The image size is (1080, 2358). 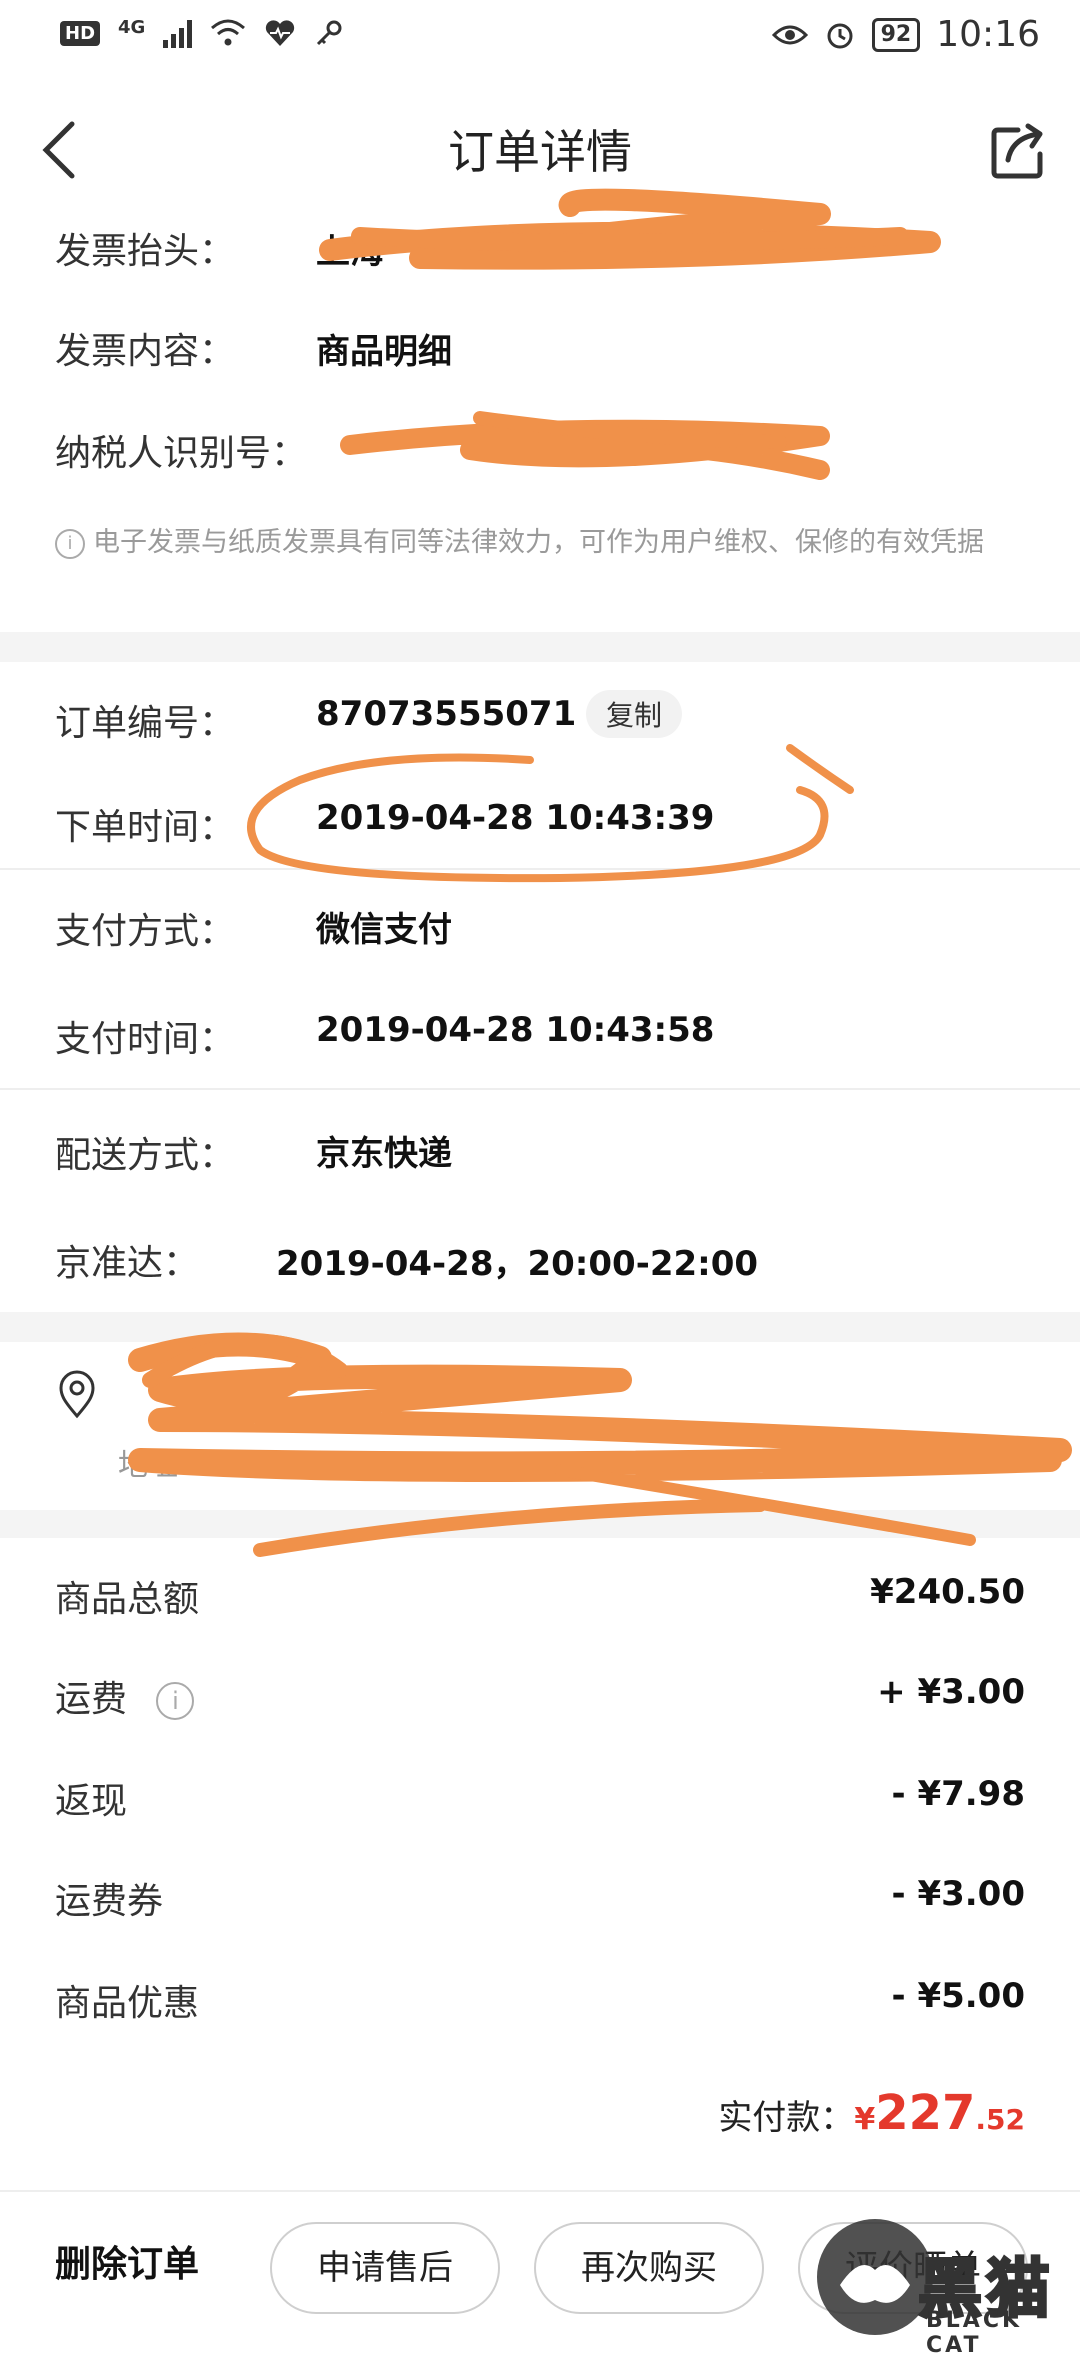 I want to click on invoice-note-text: 电子发票与纸质发票具有同等法律效力，可作为用户维权、保修的有效凭据, so click(x=538, y=542).